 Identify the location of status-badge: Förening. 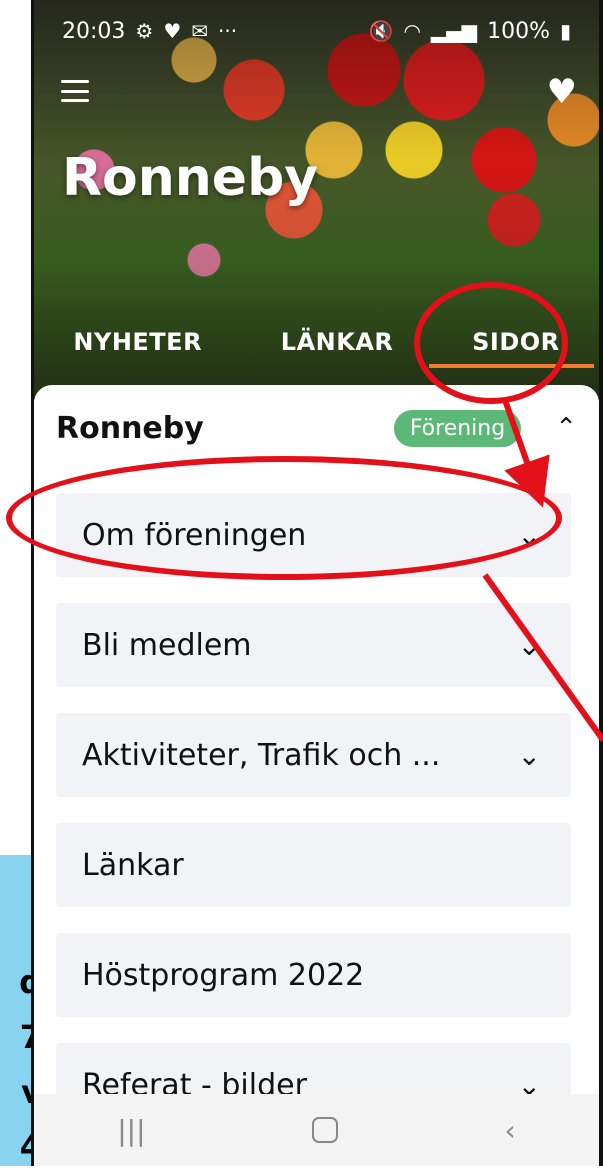
(457, 428).